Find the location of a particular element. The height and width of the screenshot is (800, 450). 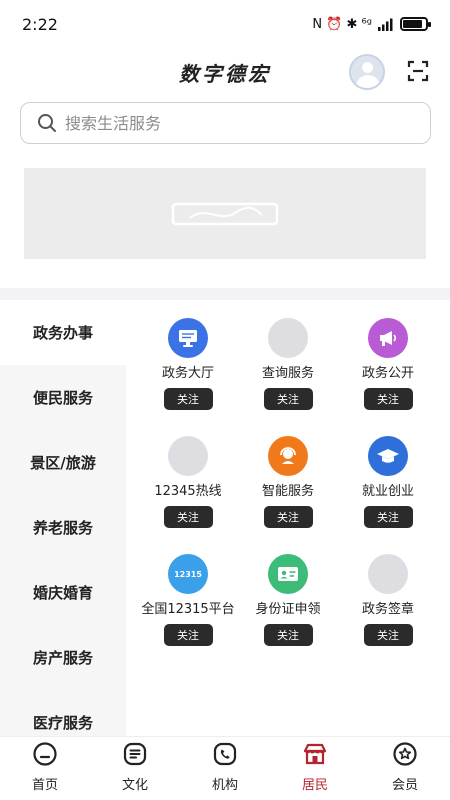

search-input is located at coordinates (235, 123).